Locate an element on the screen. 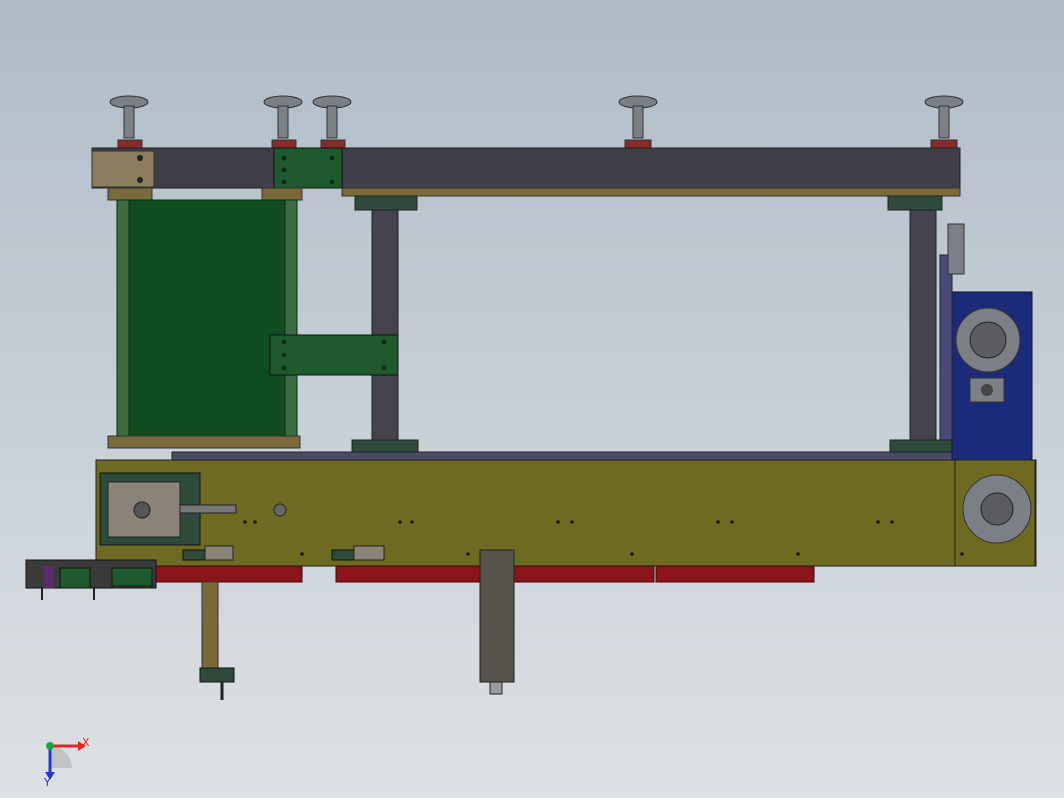 The image size is (1064, 798). top-beam is located at coordinates (526, 168).